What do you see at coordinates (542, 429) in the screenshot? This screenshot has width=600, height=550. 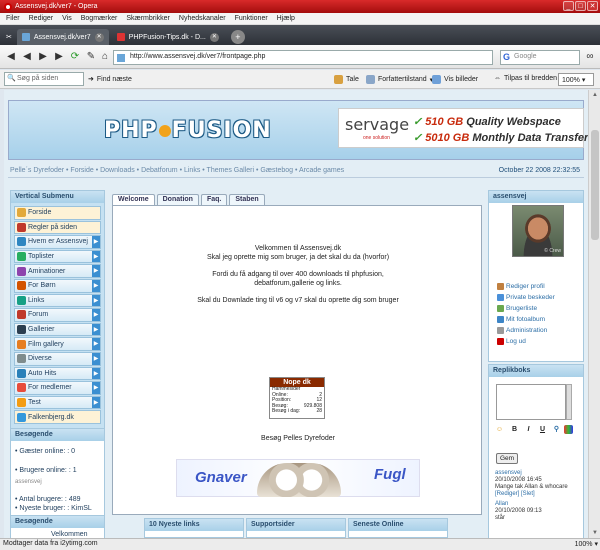 I see `underline-button: U` at bounding box center [542, 429].